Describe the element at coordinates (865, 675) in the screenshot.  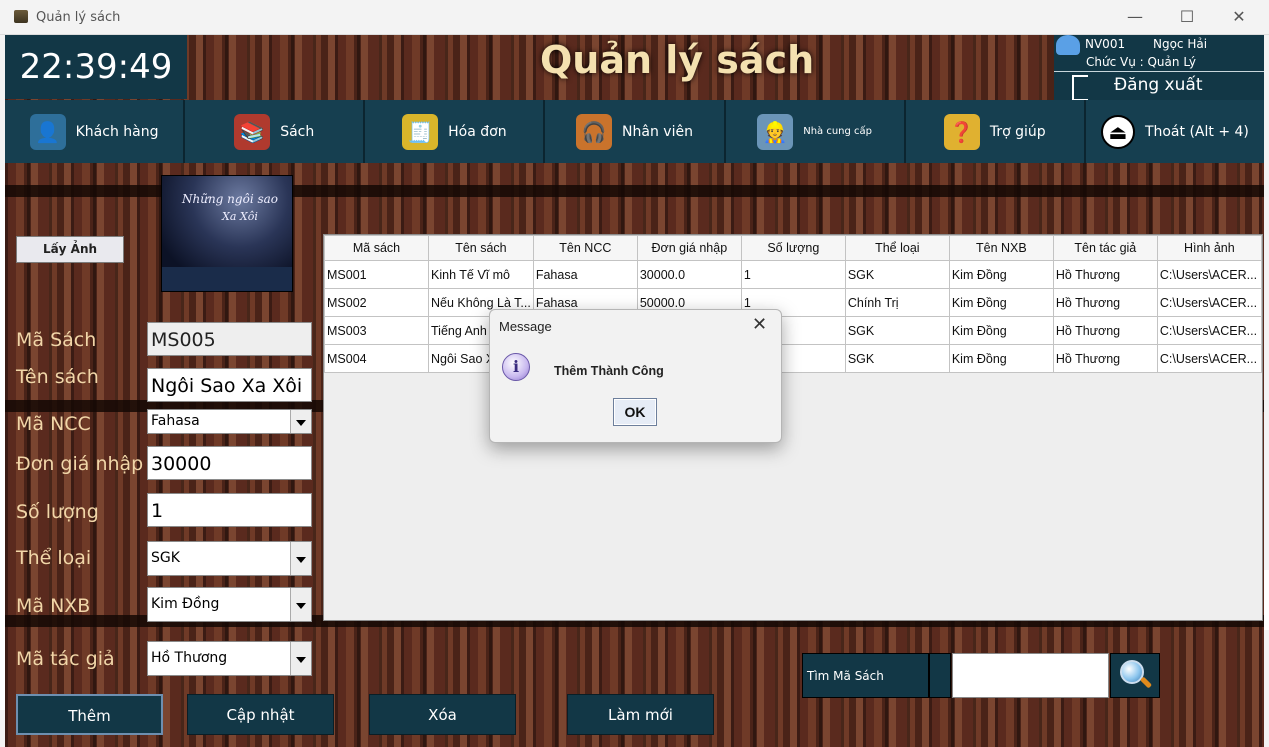
I see `search-field-select: Tìm Mã Sách` at that location.